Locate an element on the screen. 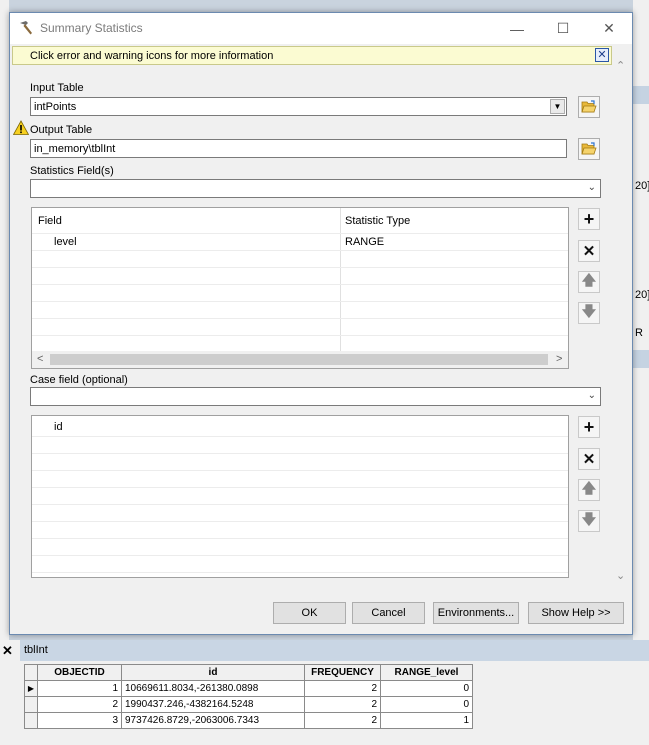 Image resolution: width=649 pixels, height=745 pixels. case-field-combo: ⌄ is located at coordinates (315, 396).